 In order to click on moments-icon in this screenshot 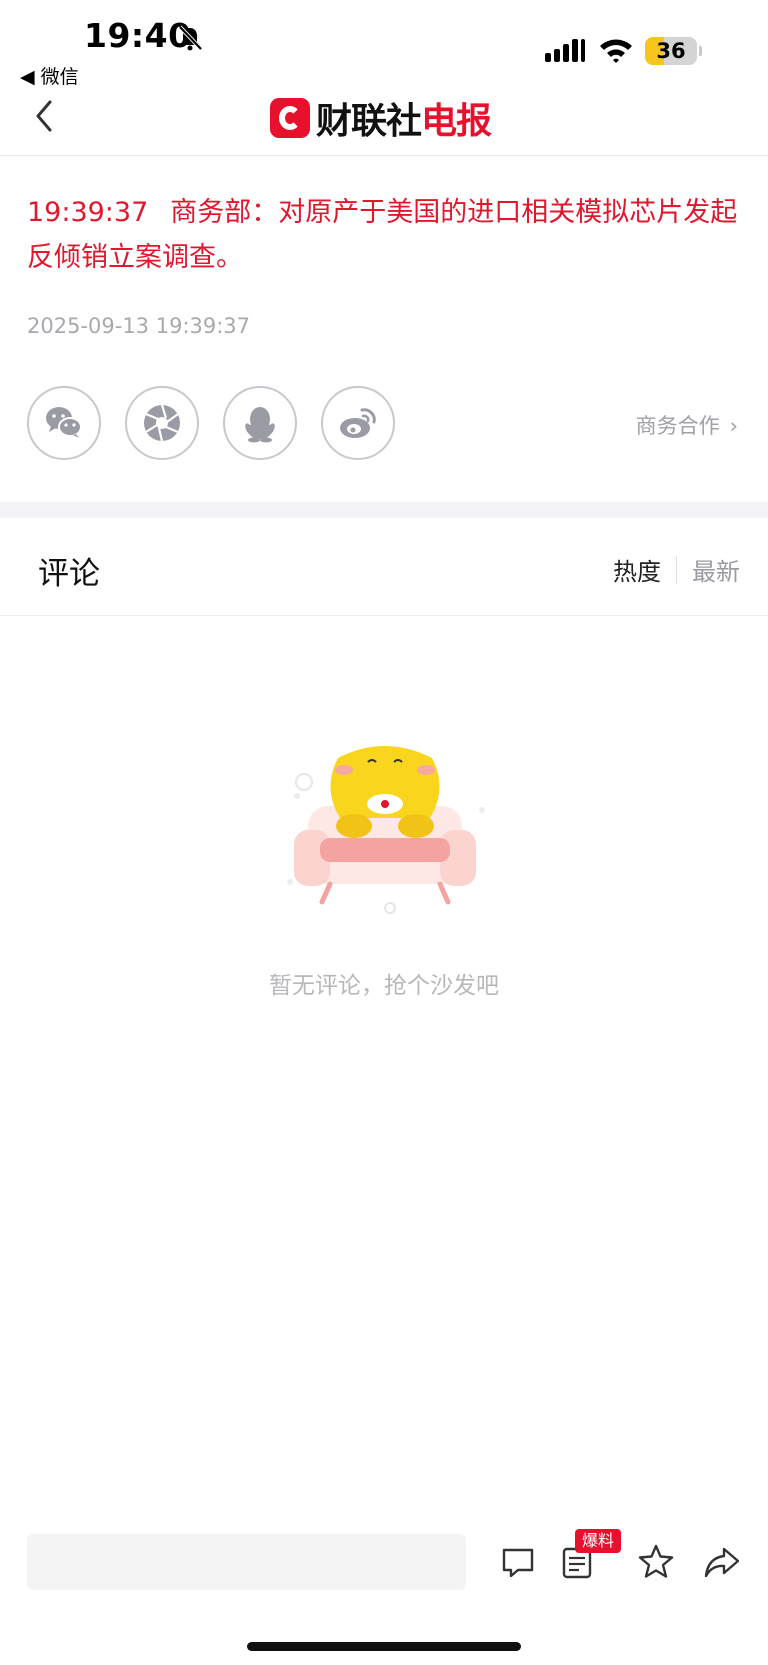, I will do `click(162, 423)`.